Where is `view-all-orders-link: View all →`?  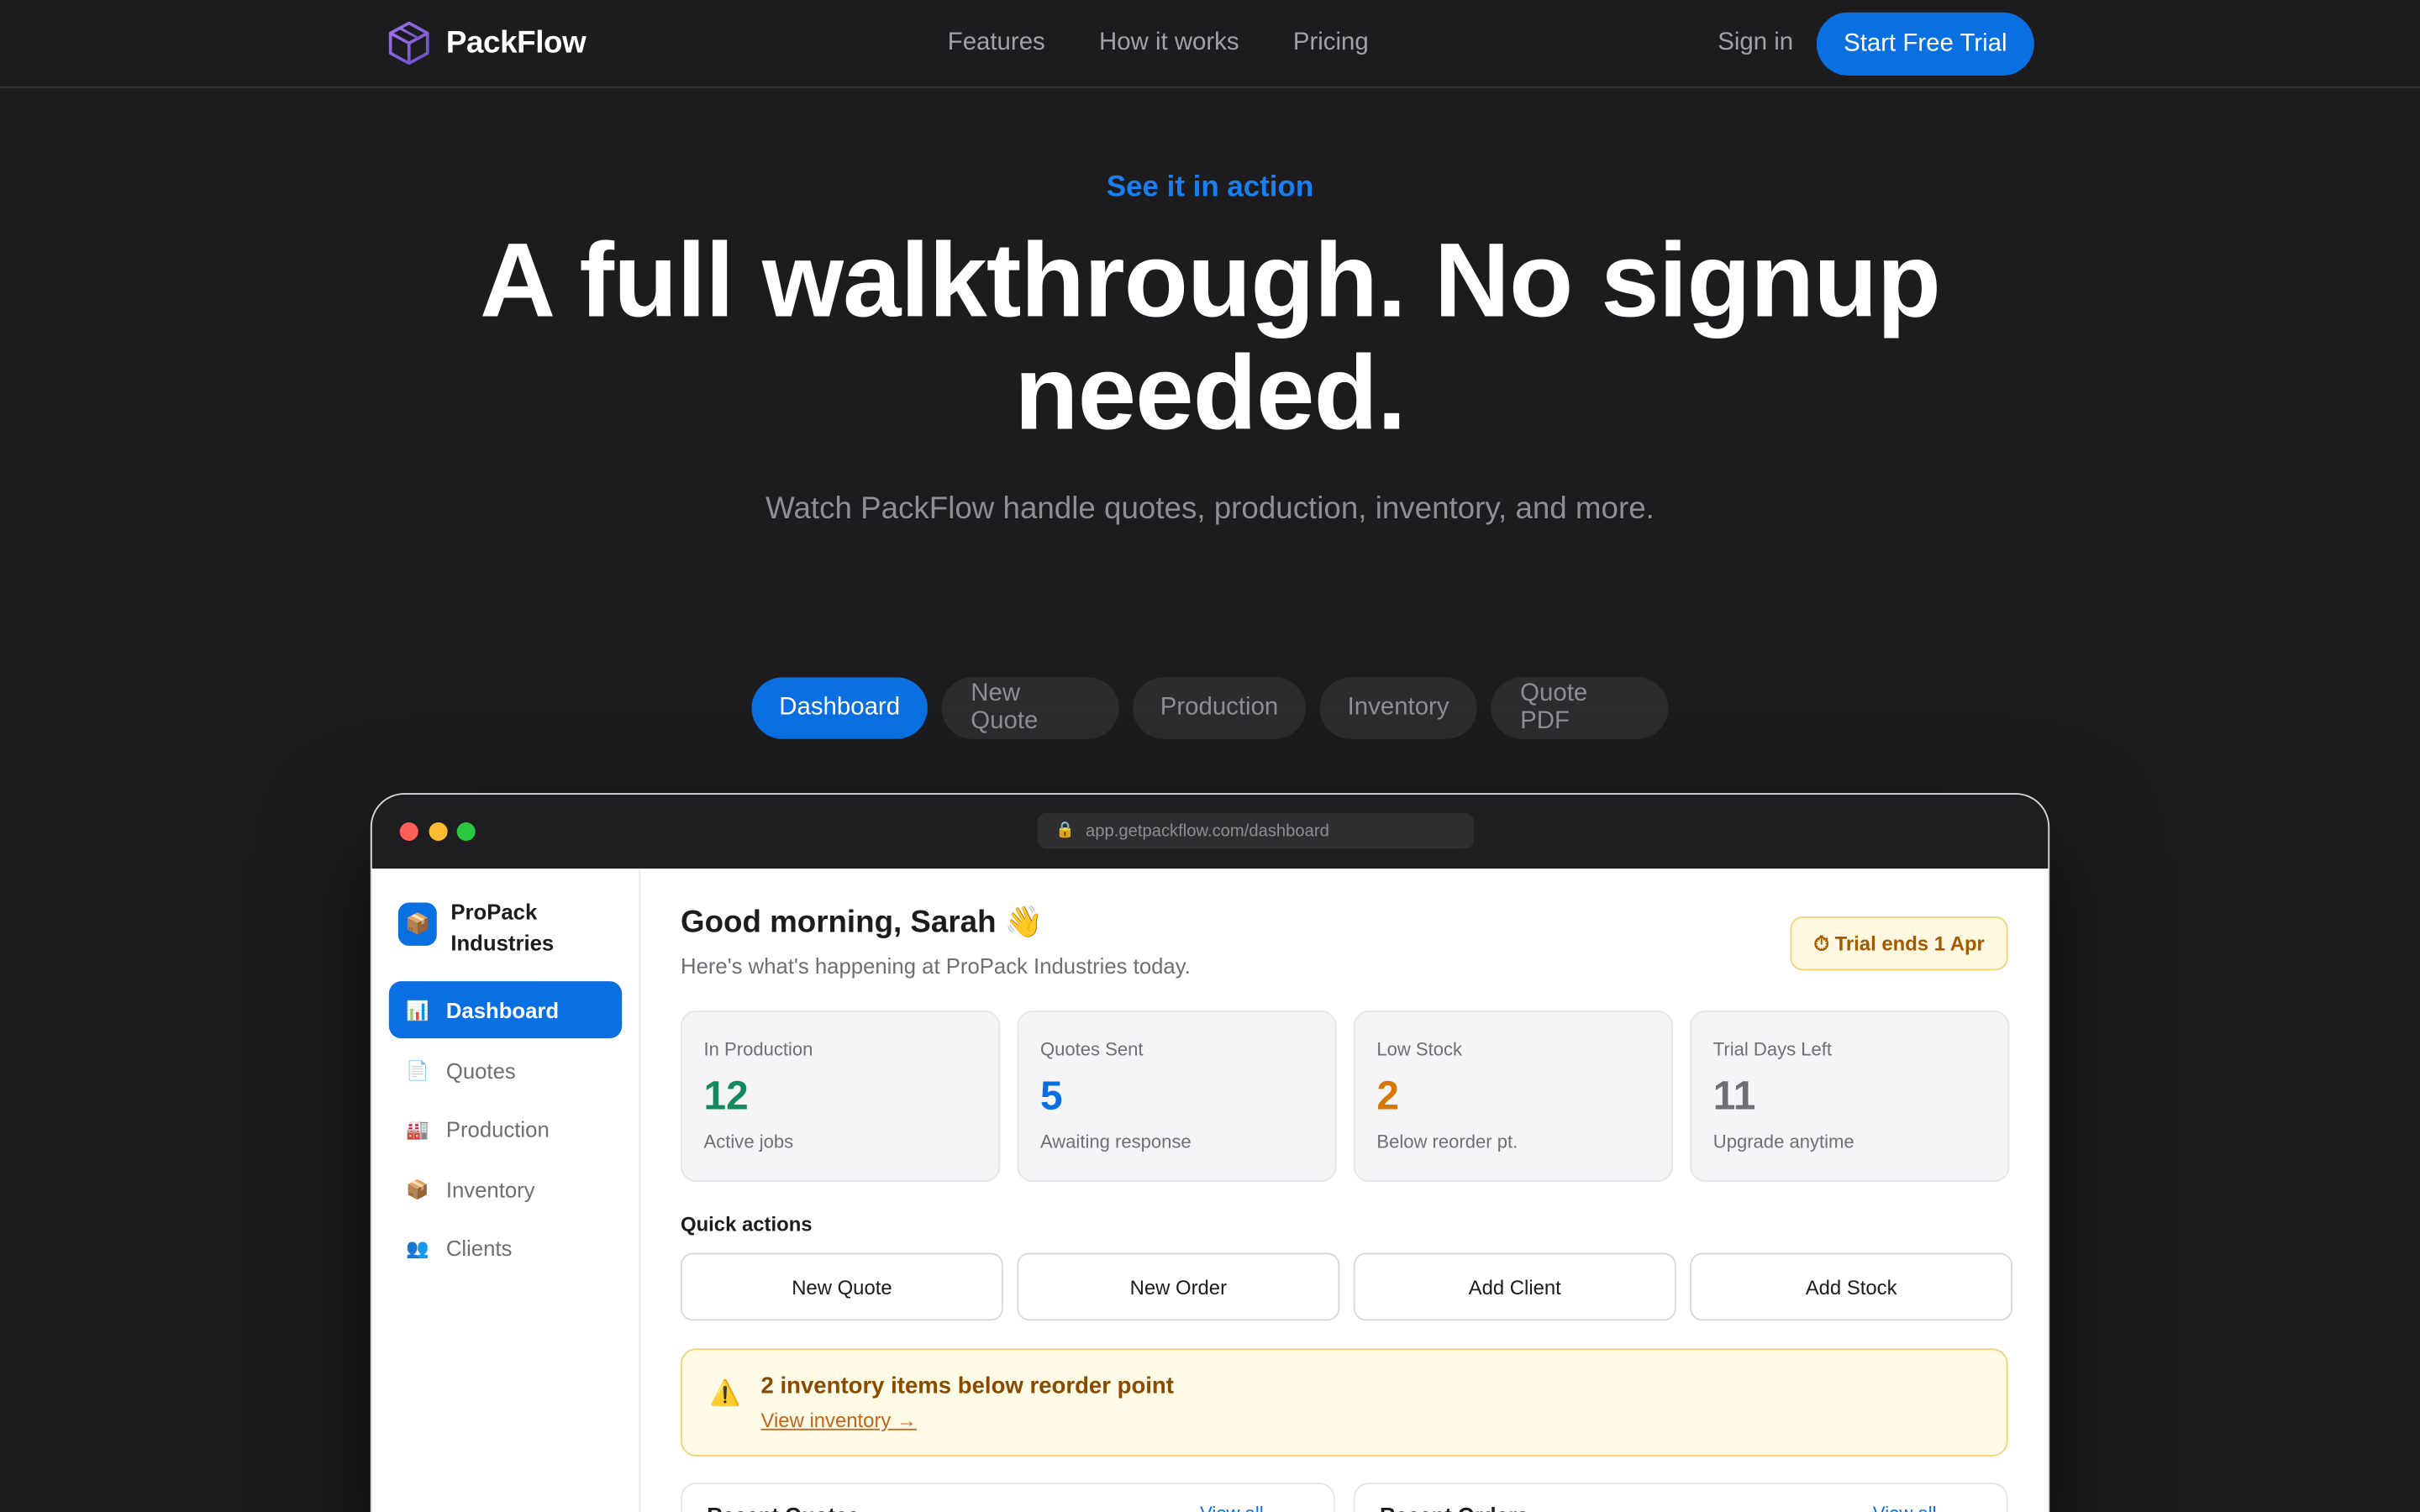 view-all-orders-link: View all → is located at coordinates (1917, 1507).